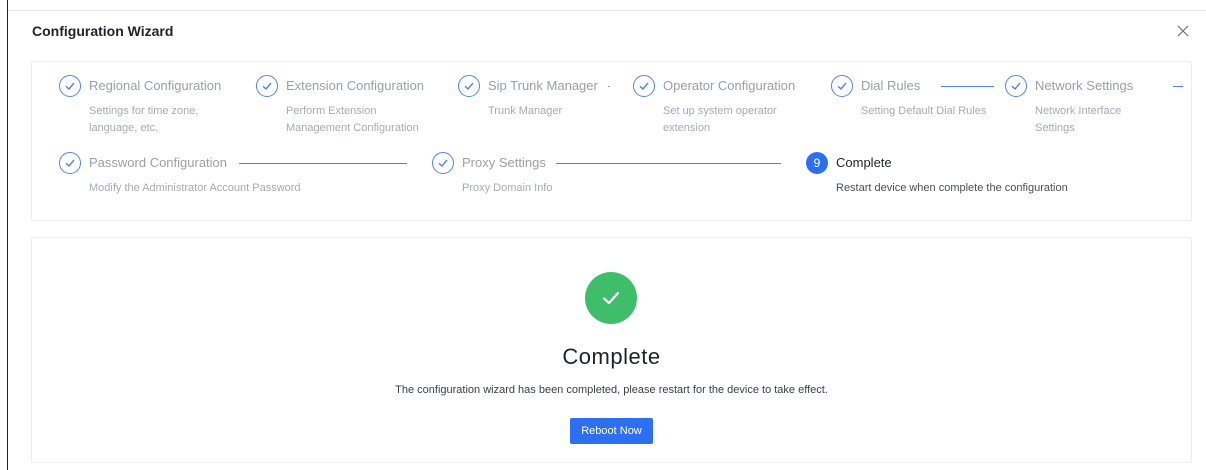 The width and height of the screenshot is (1206, 470). Describe the element at coordinates (924, 111) in the screenshot. I see `step-description: Setting Default Dial Rules` at that location.